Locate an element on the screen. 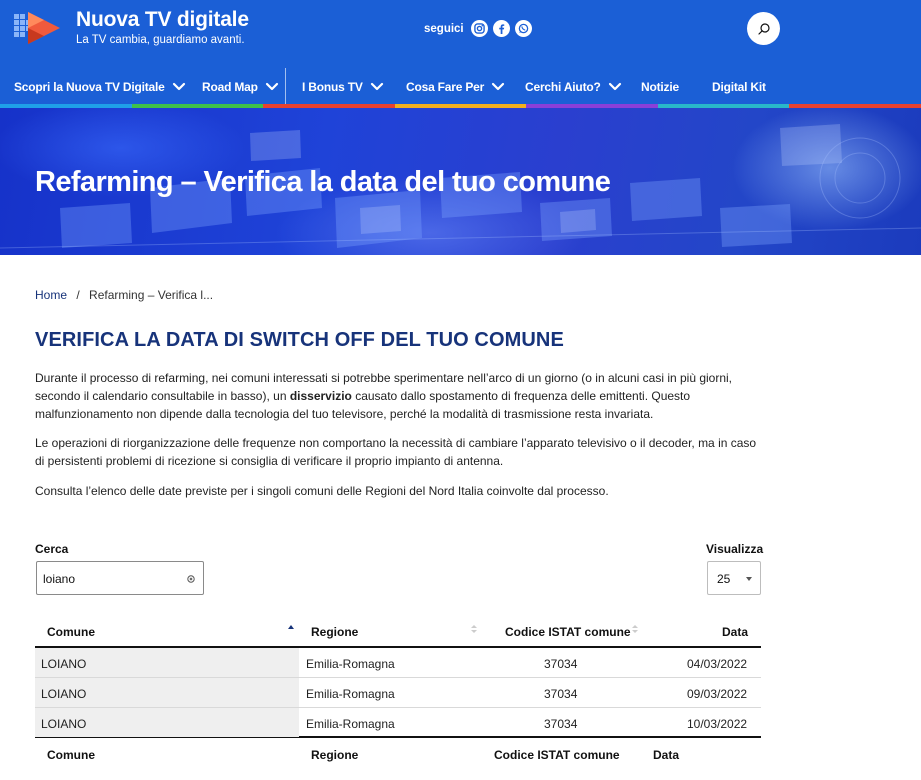 The image size is (921, 780). cell-data: 04/03/2022 is located at coordinates (717, 664).